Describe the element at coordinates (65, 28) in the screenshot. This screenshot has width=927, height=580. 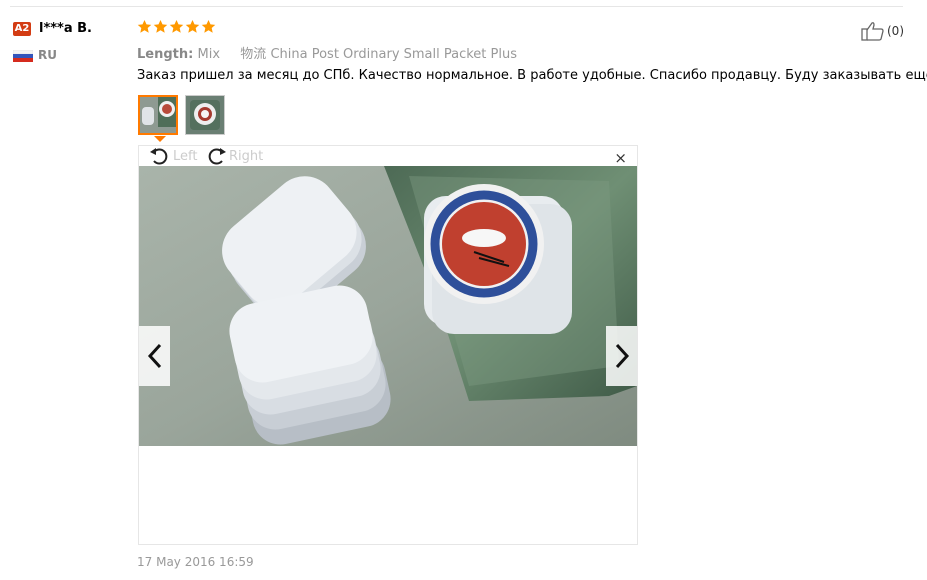
I see `reviewer-name: l***a B.` at that location.